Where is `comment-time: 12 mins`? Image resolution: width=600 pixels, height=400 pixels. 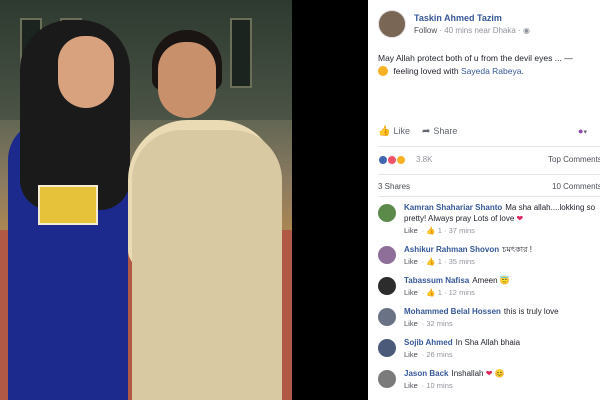 comment-time: 12 mins is located at coordinates (462, 292).